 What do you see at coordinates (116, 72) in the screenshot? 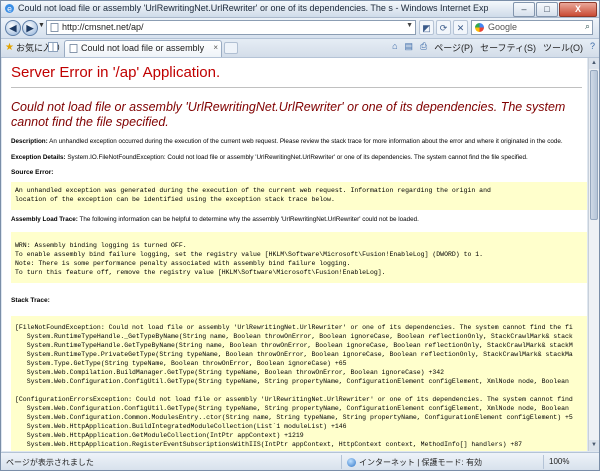
I see `page-heading: Server Error in '/ap' Application.` at bounding box center [116, 72].